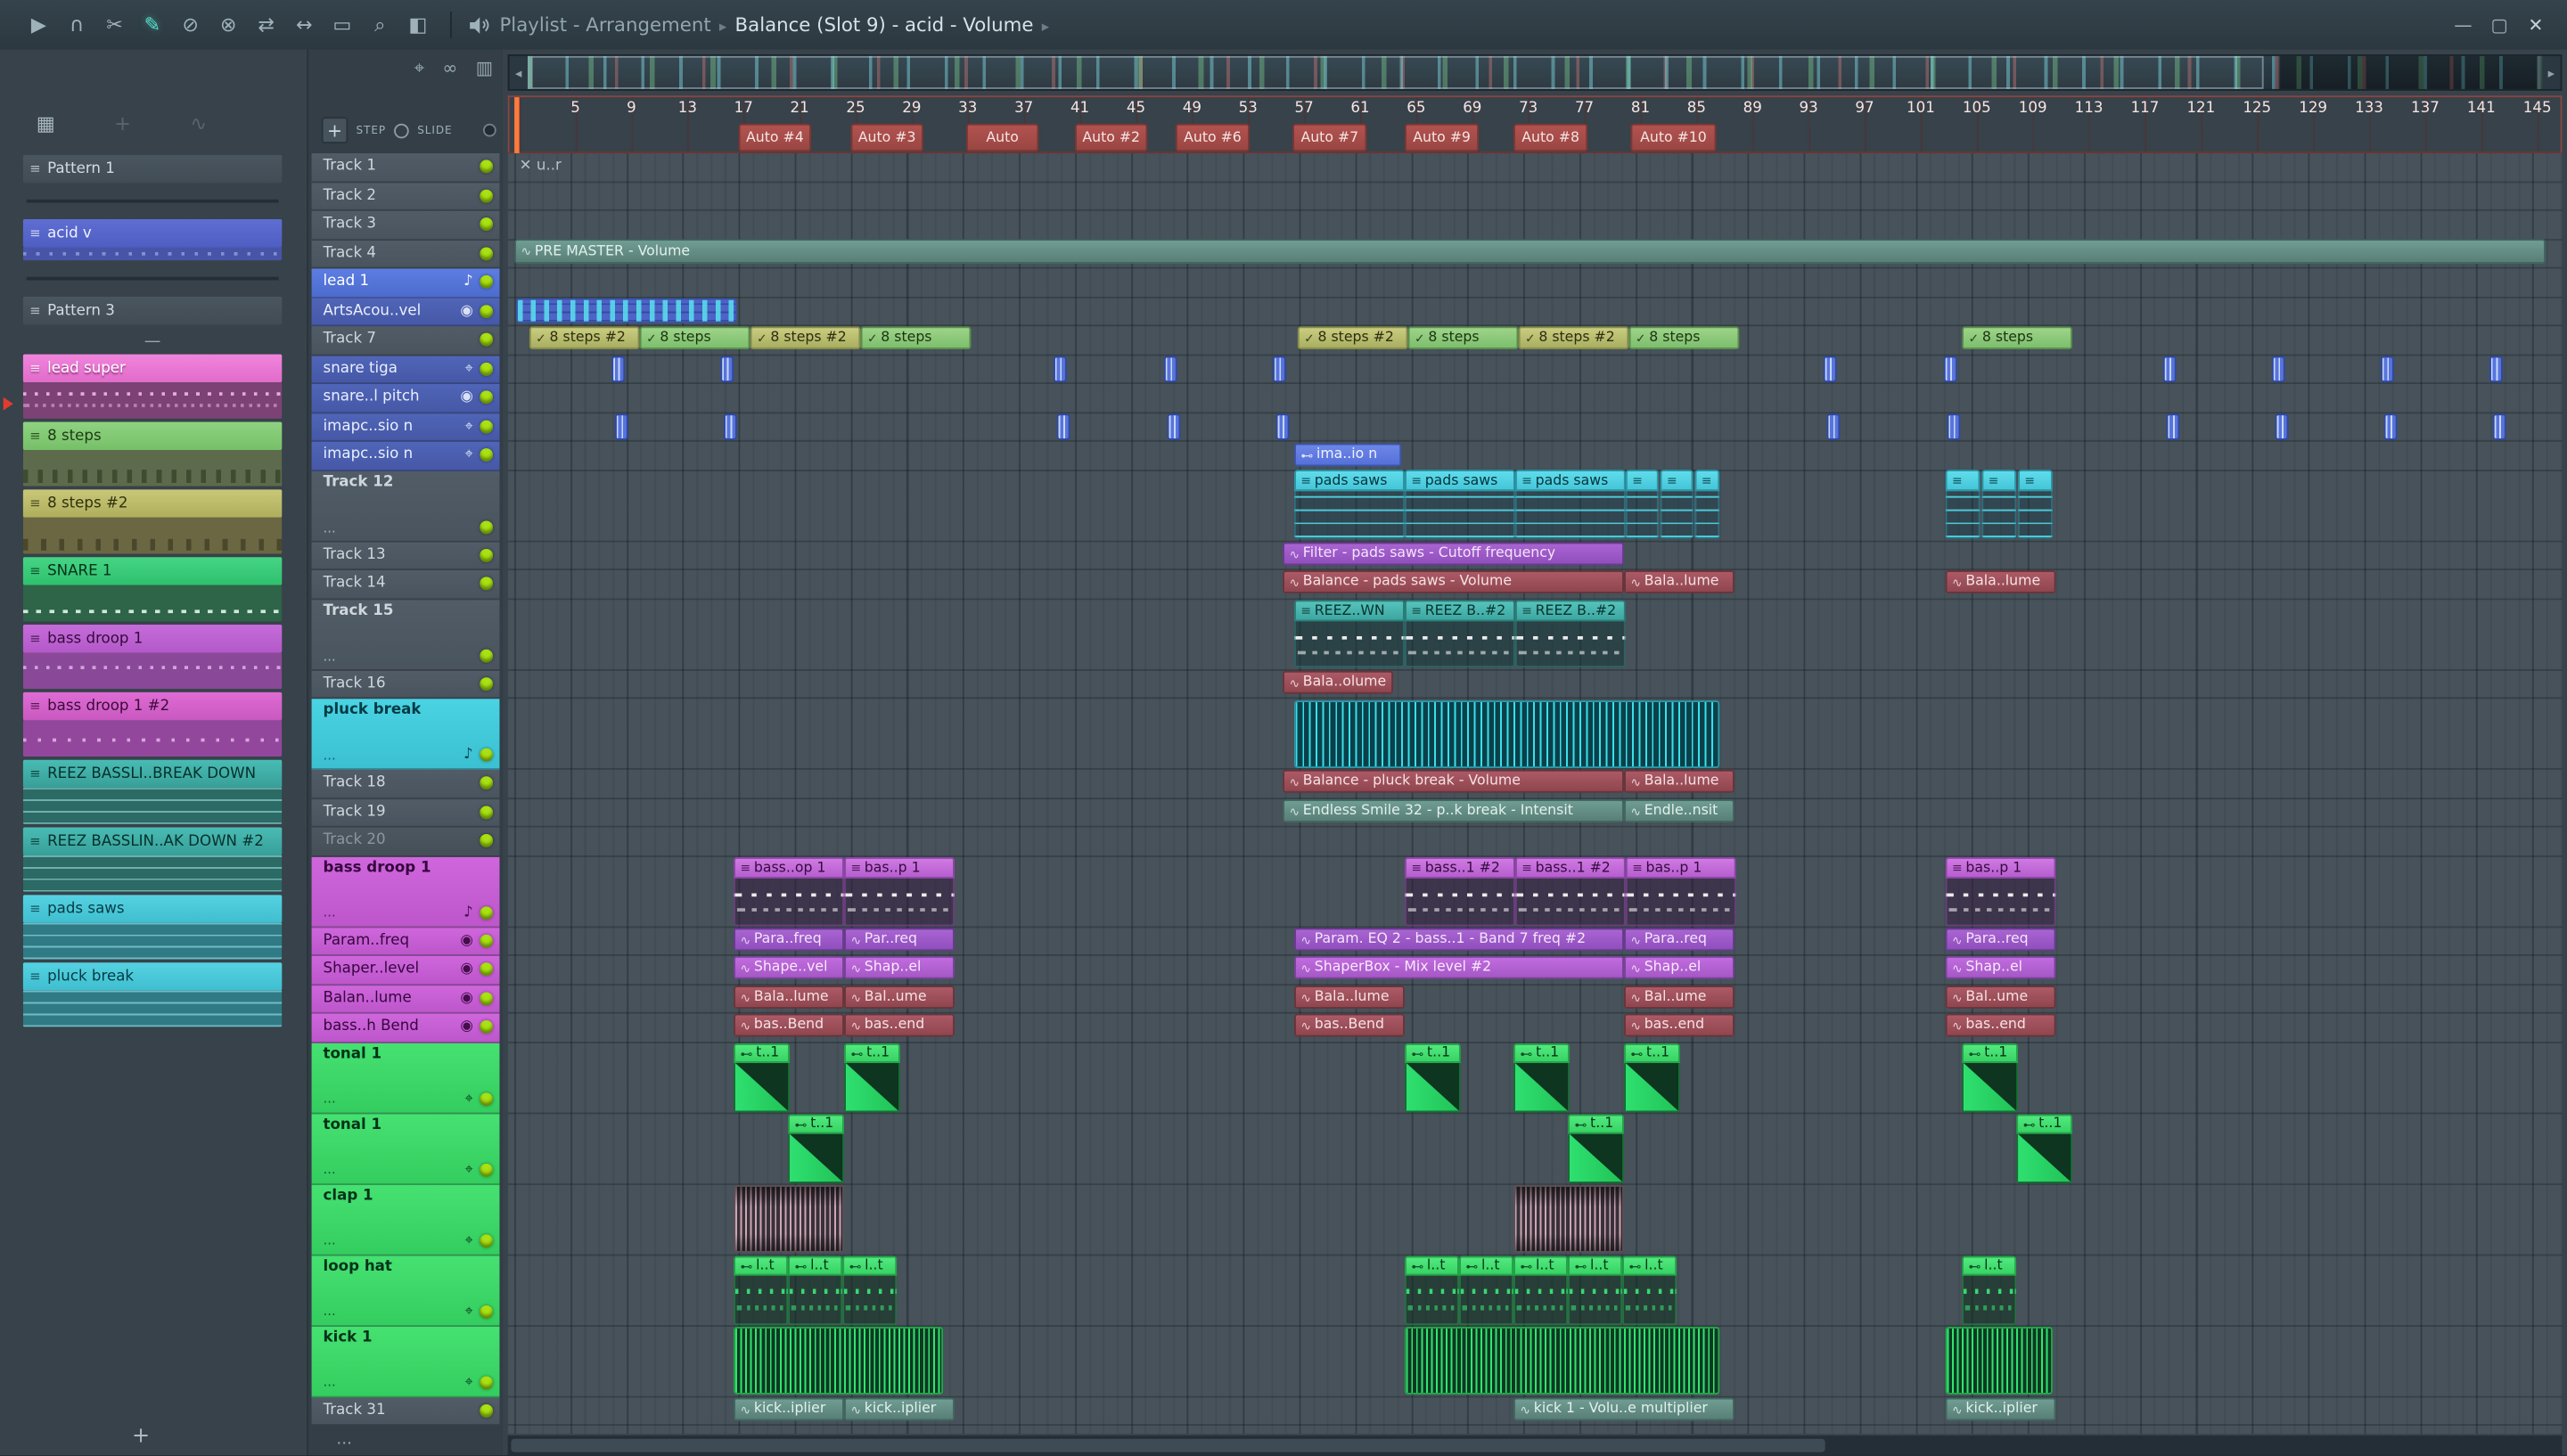  Describe the element at coordinates (1453, 554) in the screenshot. I see `clip-auto-pur: ∿ Filter - pads saws - Cutoff frequency` at that location.